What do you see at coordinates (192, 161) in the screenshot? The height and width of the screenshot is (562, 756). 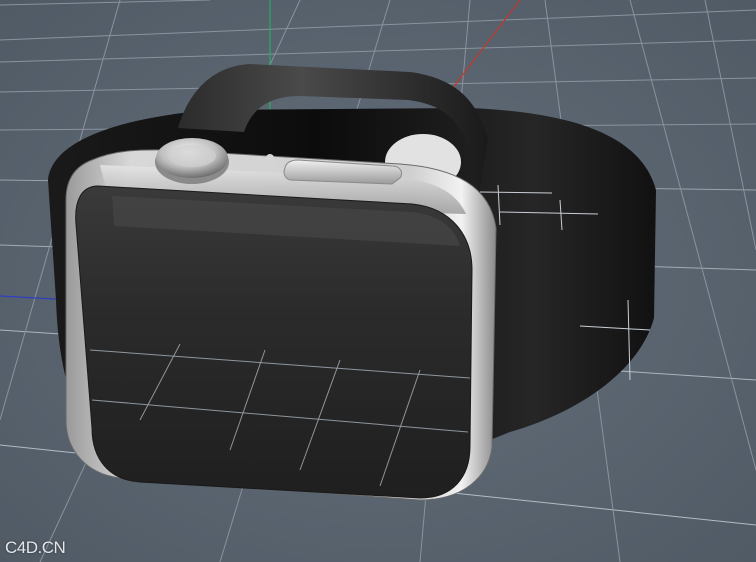 I see `digital-crown` at bounding box center [192, 161].